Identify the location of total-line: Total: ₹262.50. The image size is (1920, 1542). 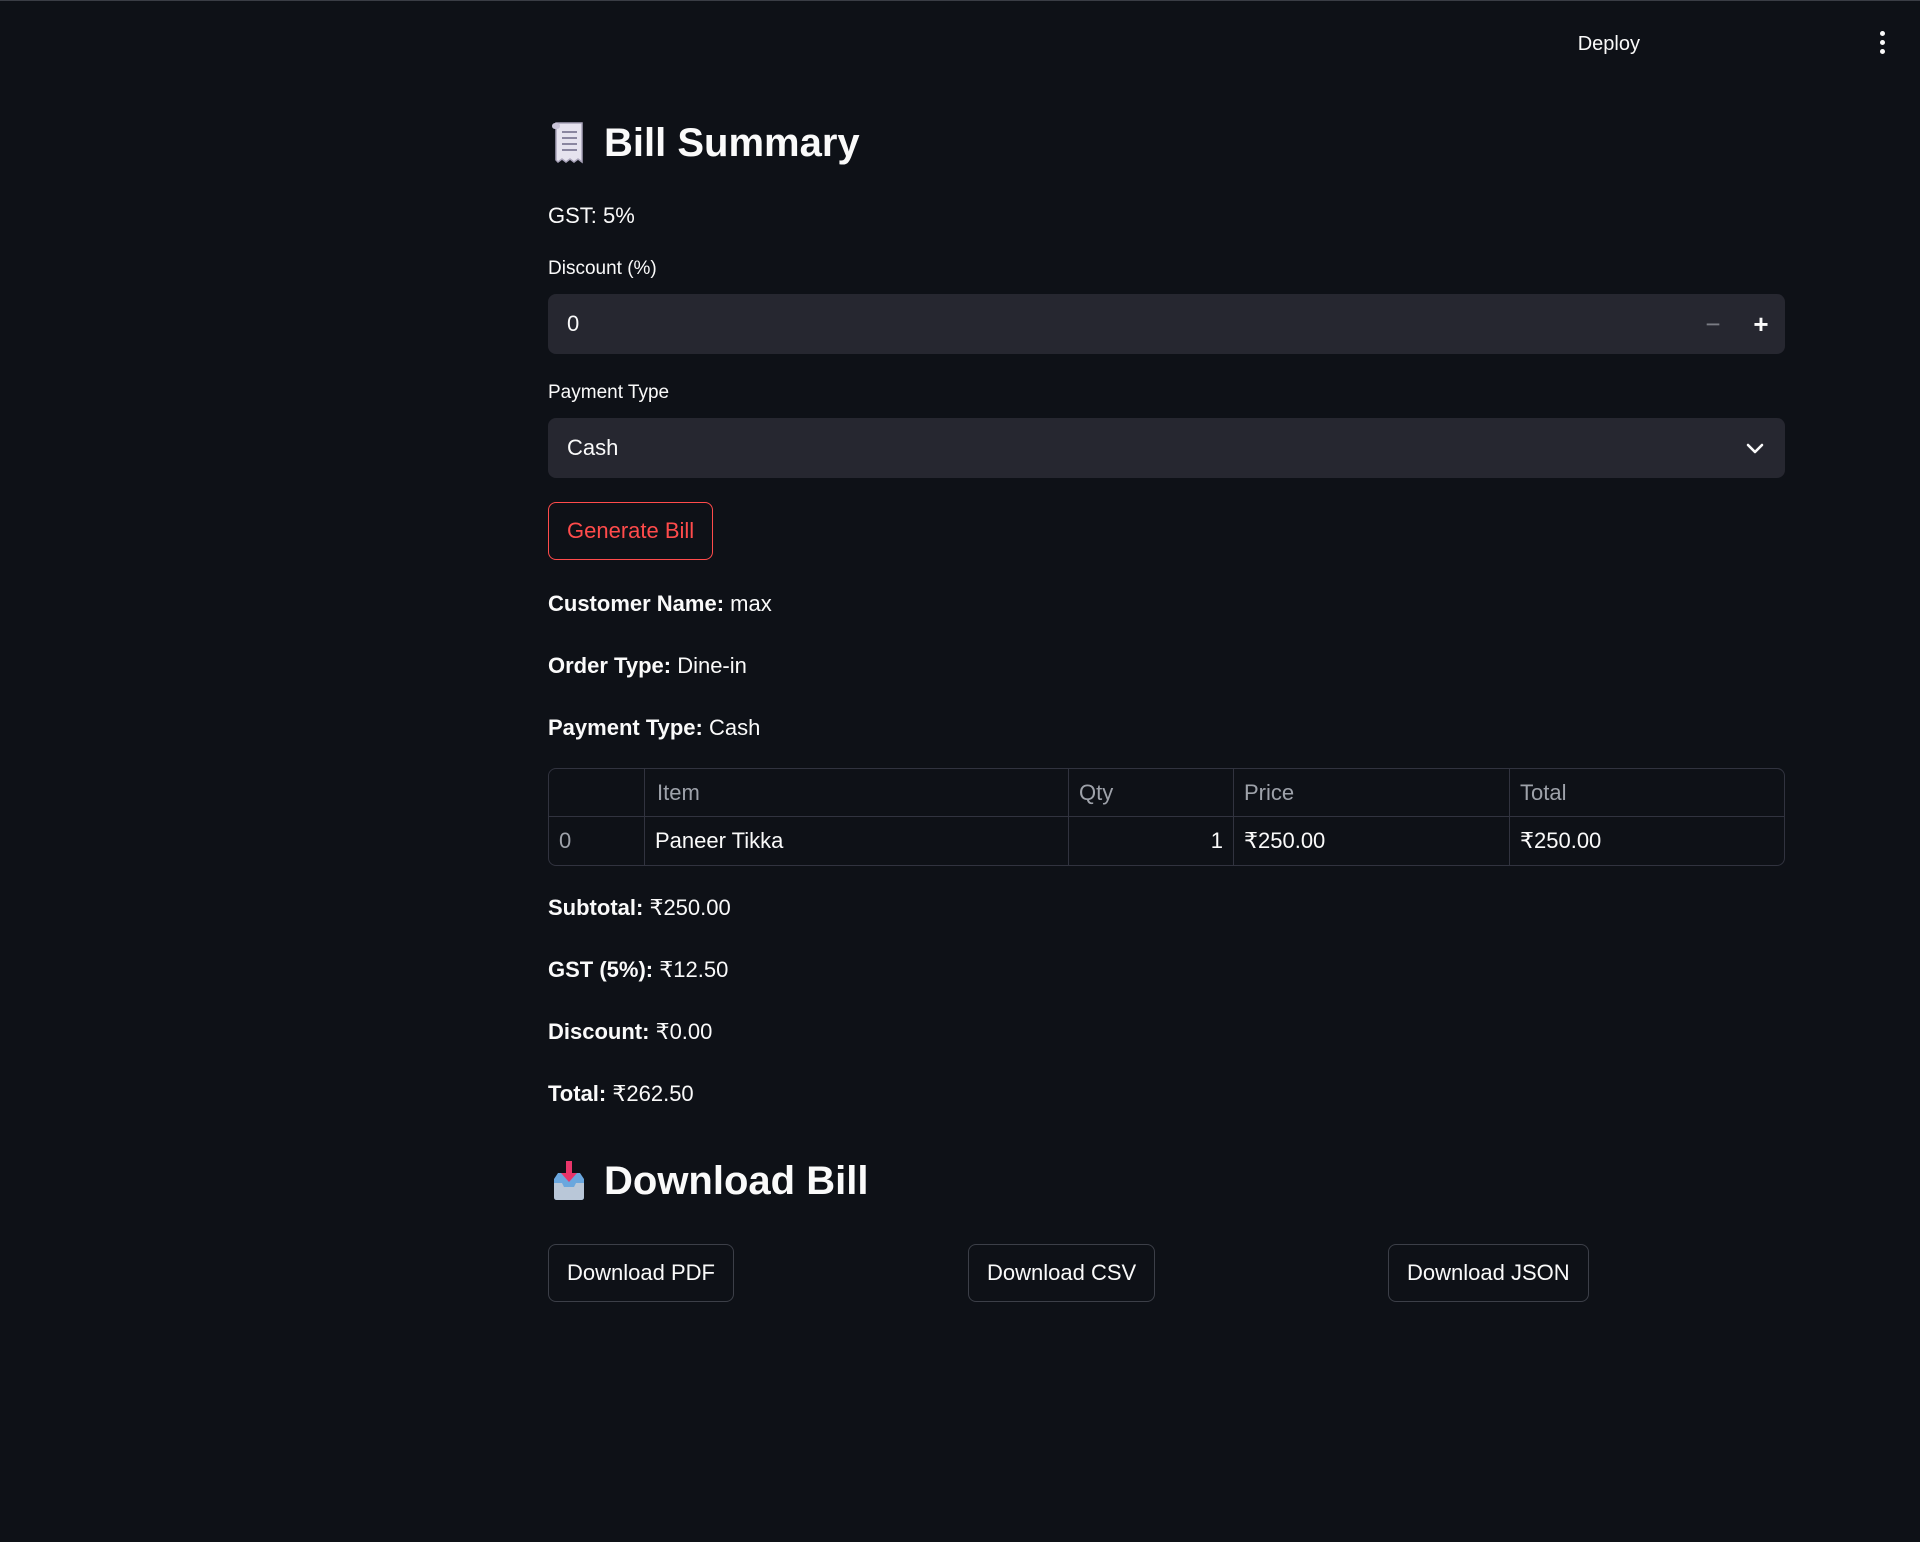
(1166, 1094).